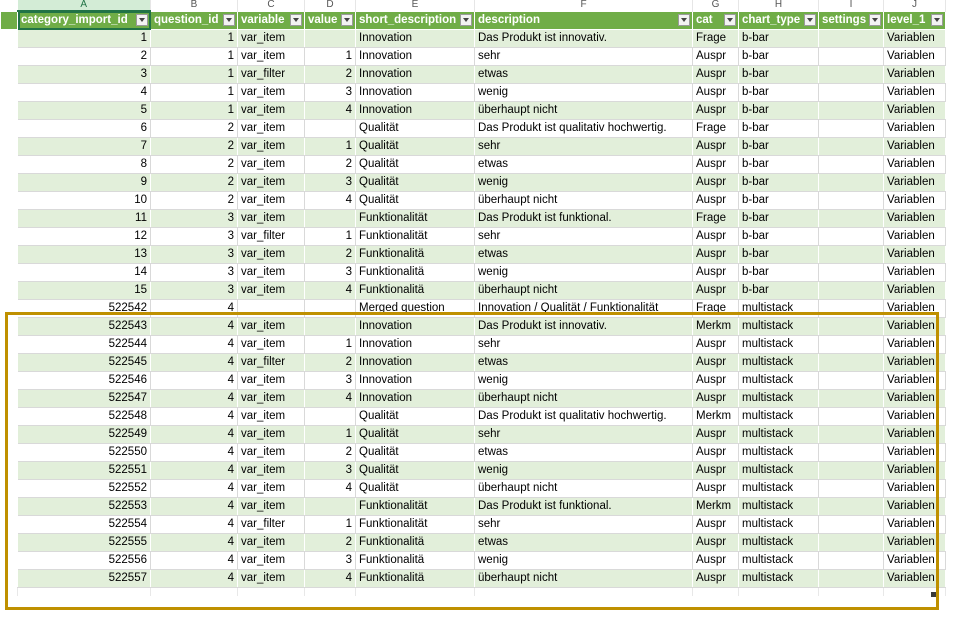 The image size is (956, 621). What do you see at coordinates (583, 5) in the screenshot?
I see `column-letter-f: F` at bounding box center [583, 5].